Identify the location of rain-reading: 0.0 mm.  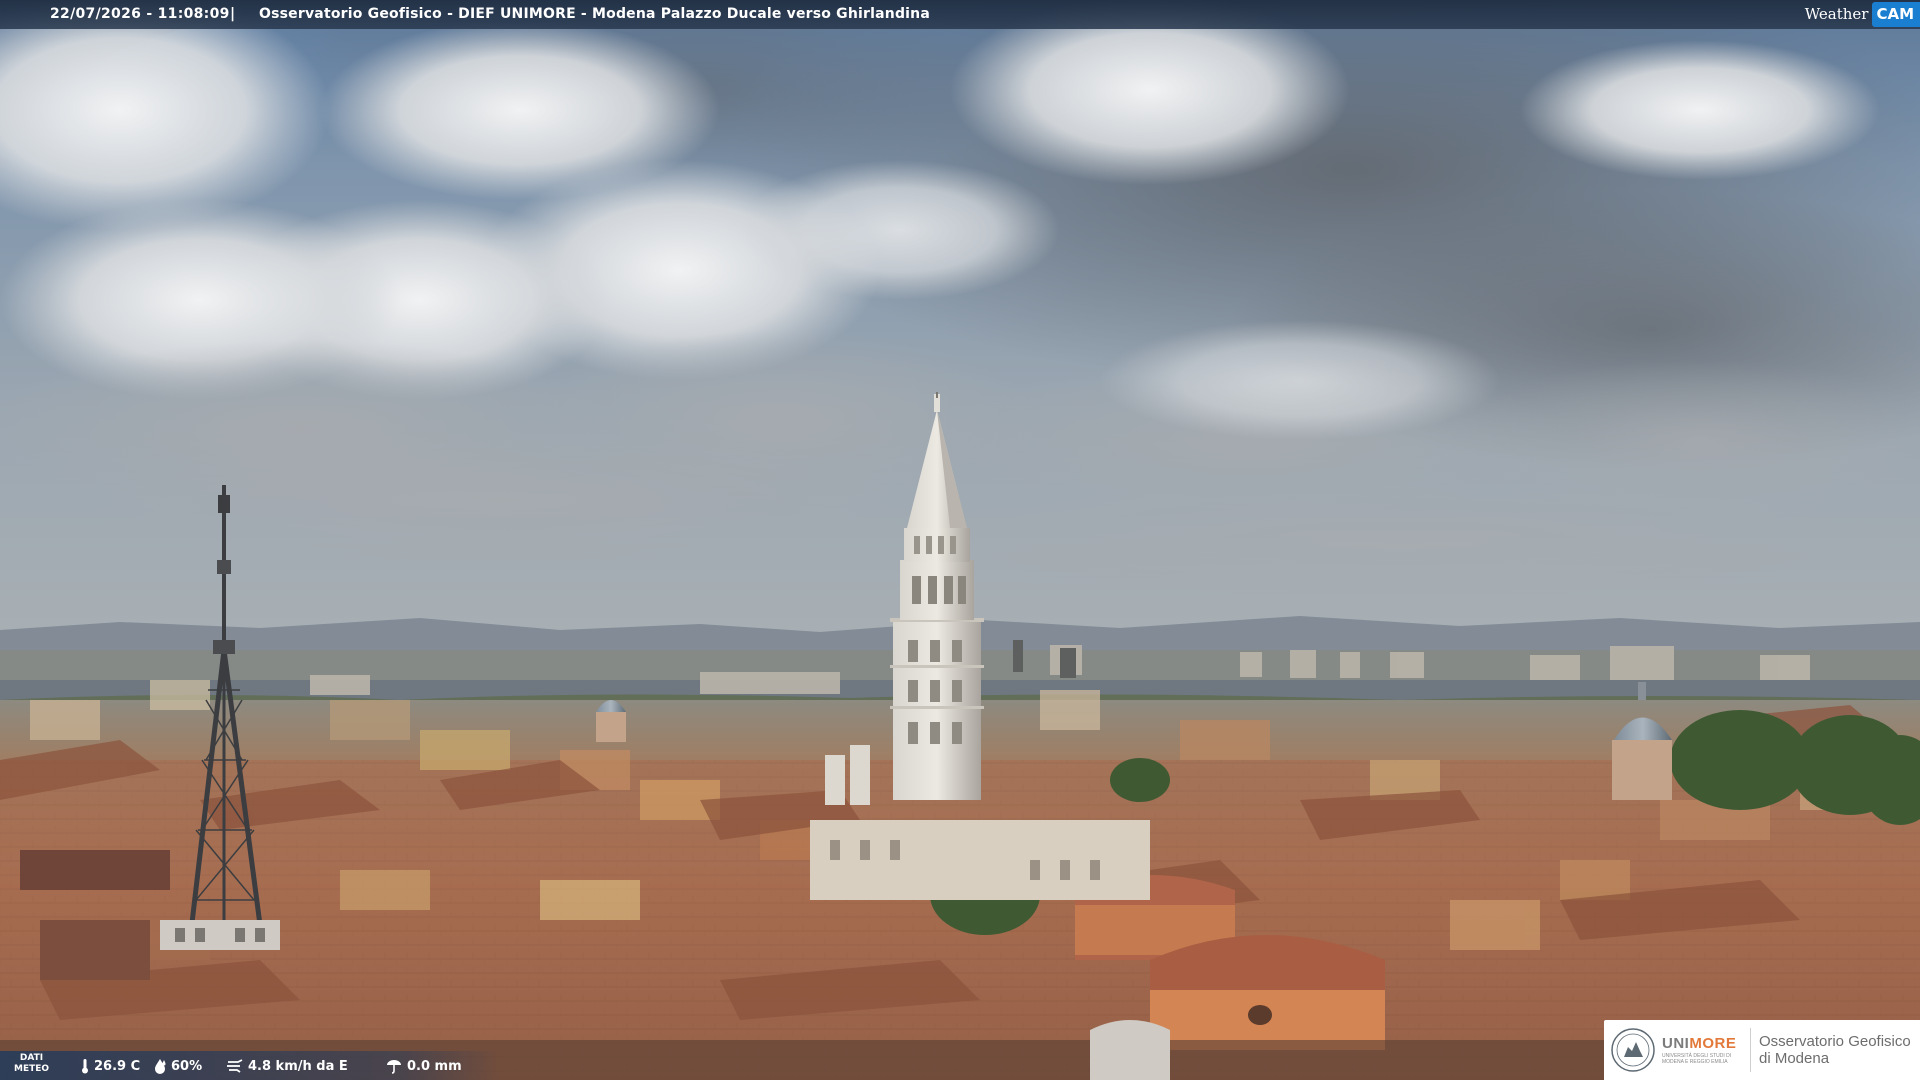
(423, 1066).